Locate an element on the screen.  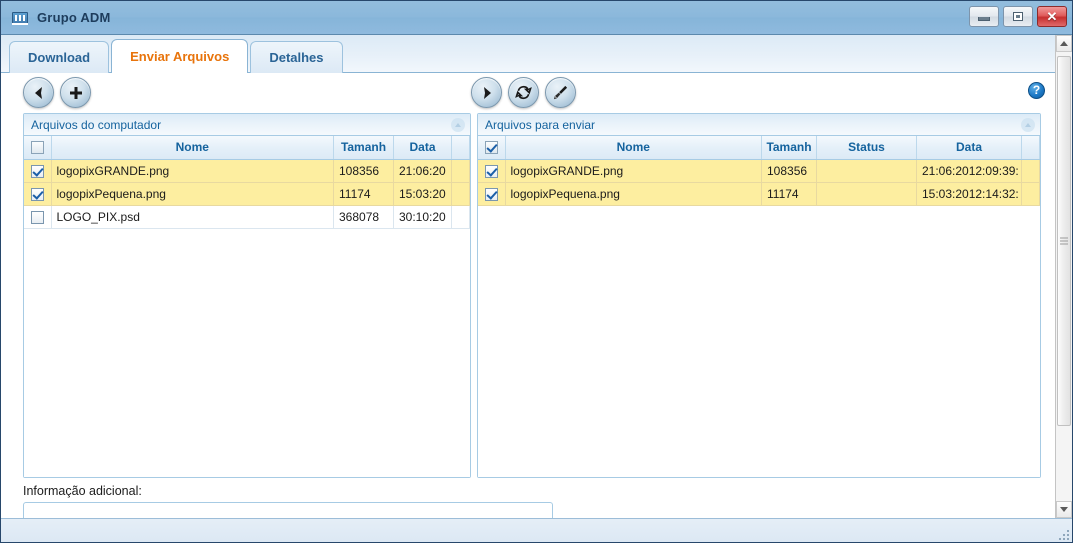
clear-button is located at coordinates (560, 92).